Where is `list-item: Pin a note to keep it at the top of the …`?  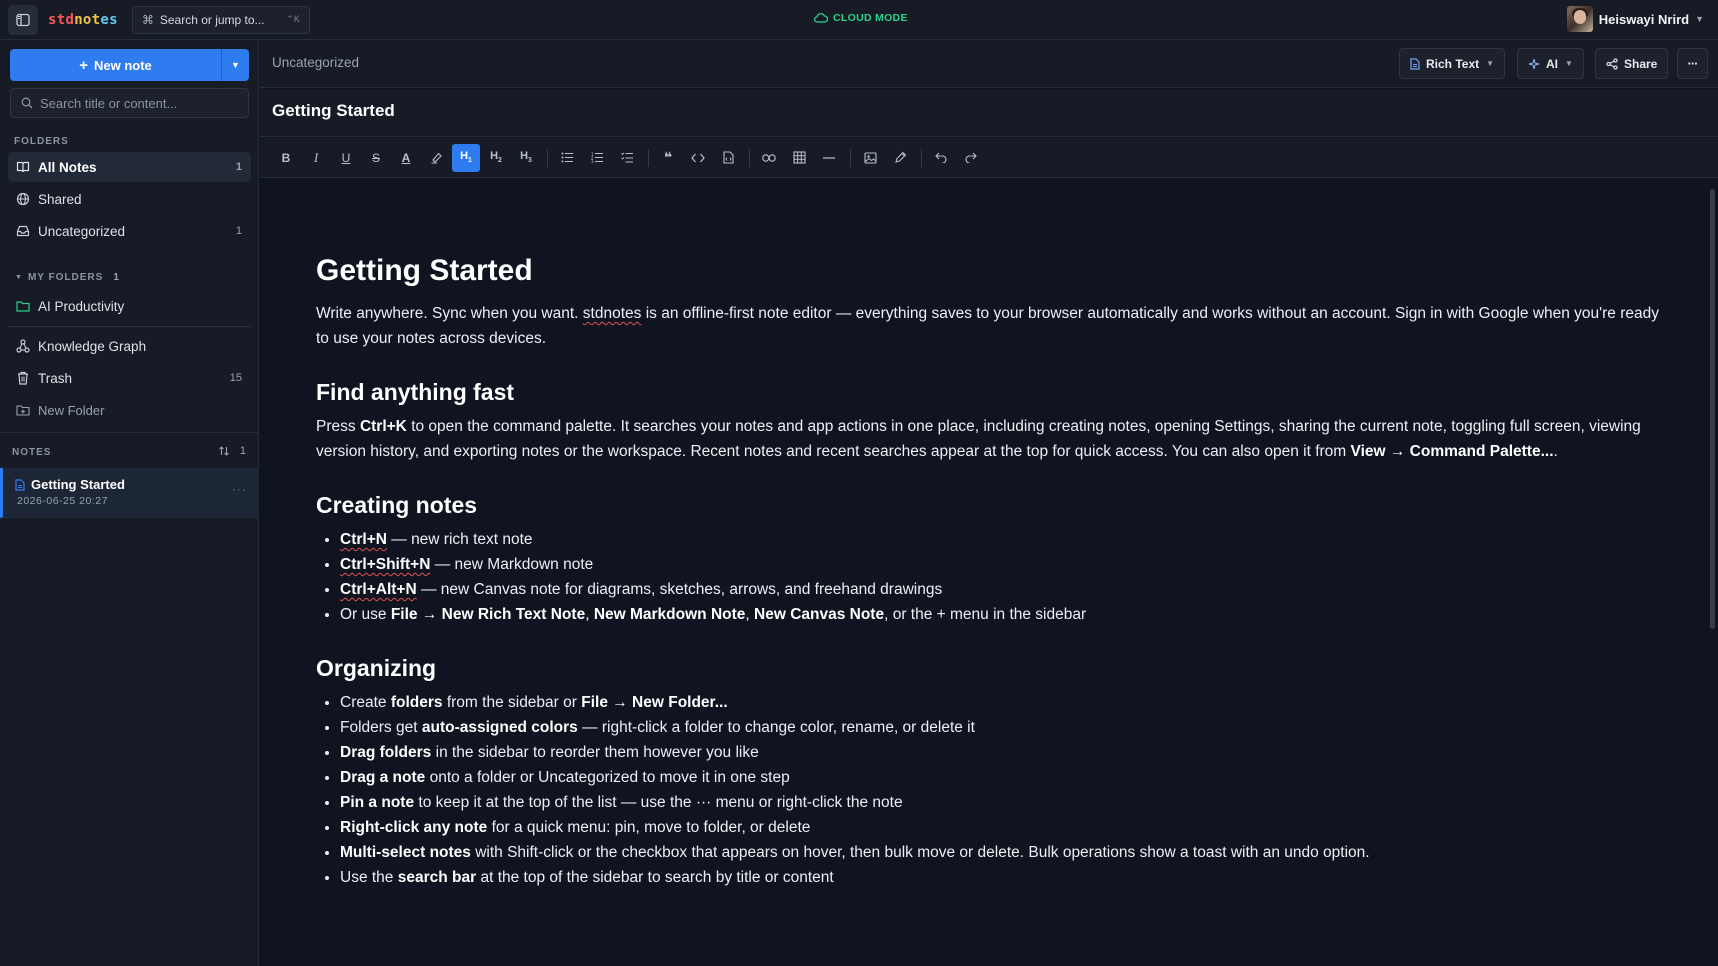 list-item: Pin a note to keep it at the top of the … is located at coordinates (1008, 802).